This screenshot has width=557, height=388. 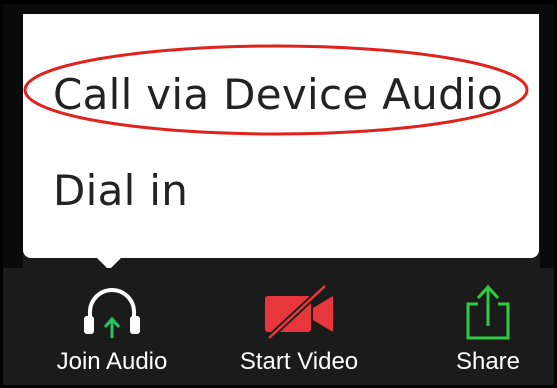 I want to click on video-off-icon, so click(x=299, y=312).